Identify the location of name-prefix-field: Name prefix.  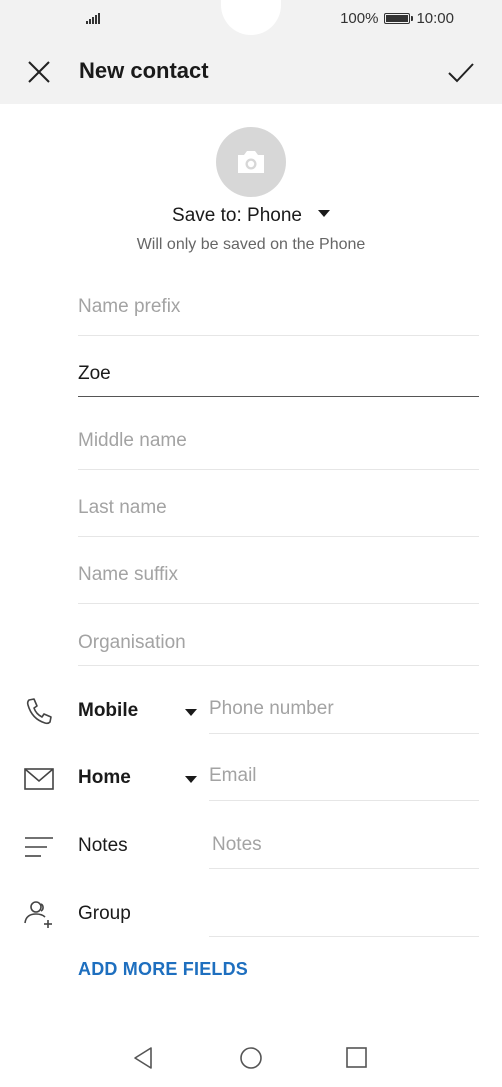
(278, 316).